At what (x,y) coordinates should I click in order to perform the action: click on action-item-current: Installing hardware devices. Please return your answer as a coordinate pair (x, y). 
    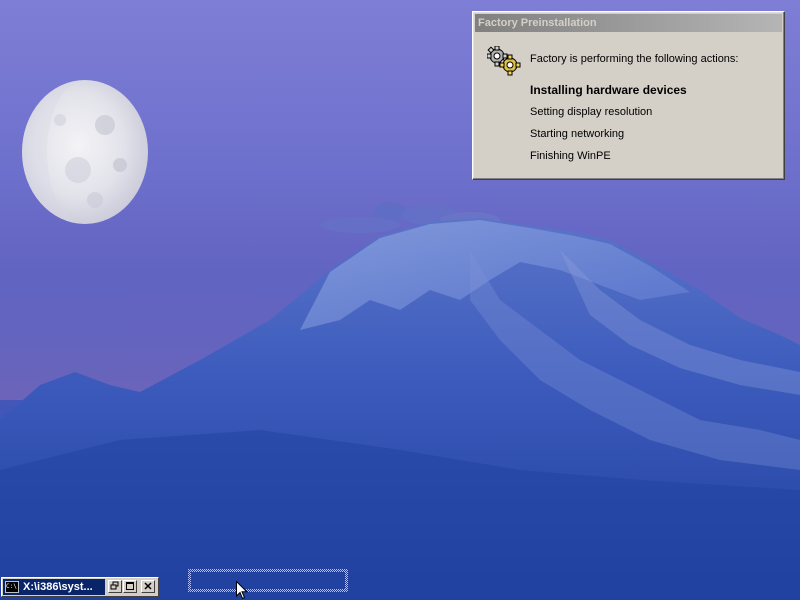
    Looking at the image, I should click on (608, 90).